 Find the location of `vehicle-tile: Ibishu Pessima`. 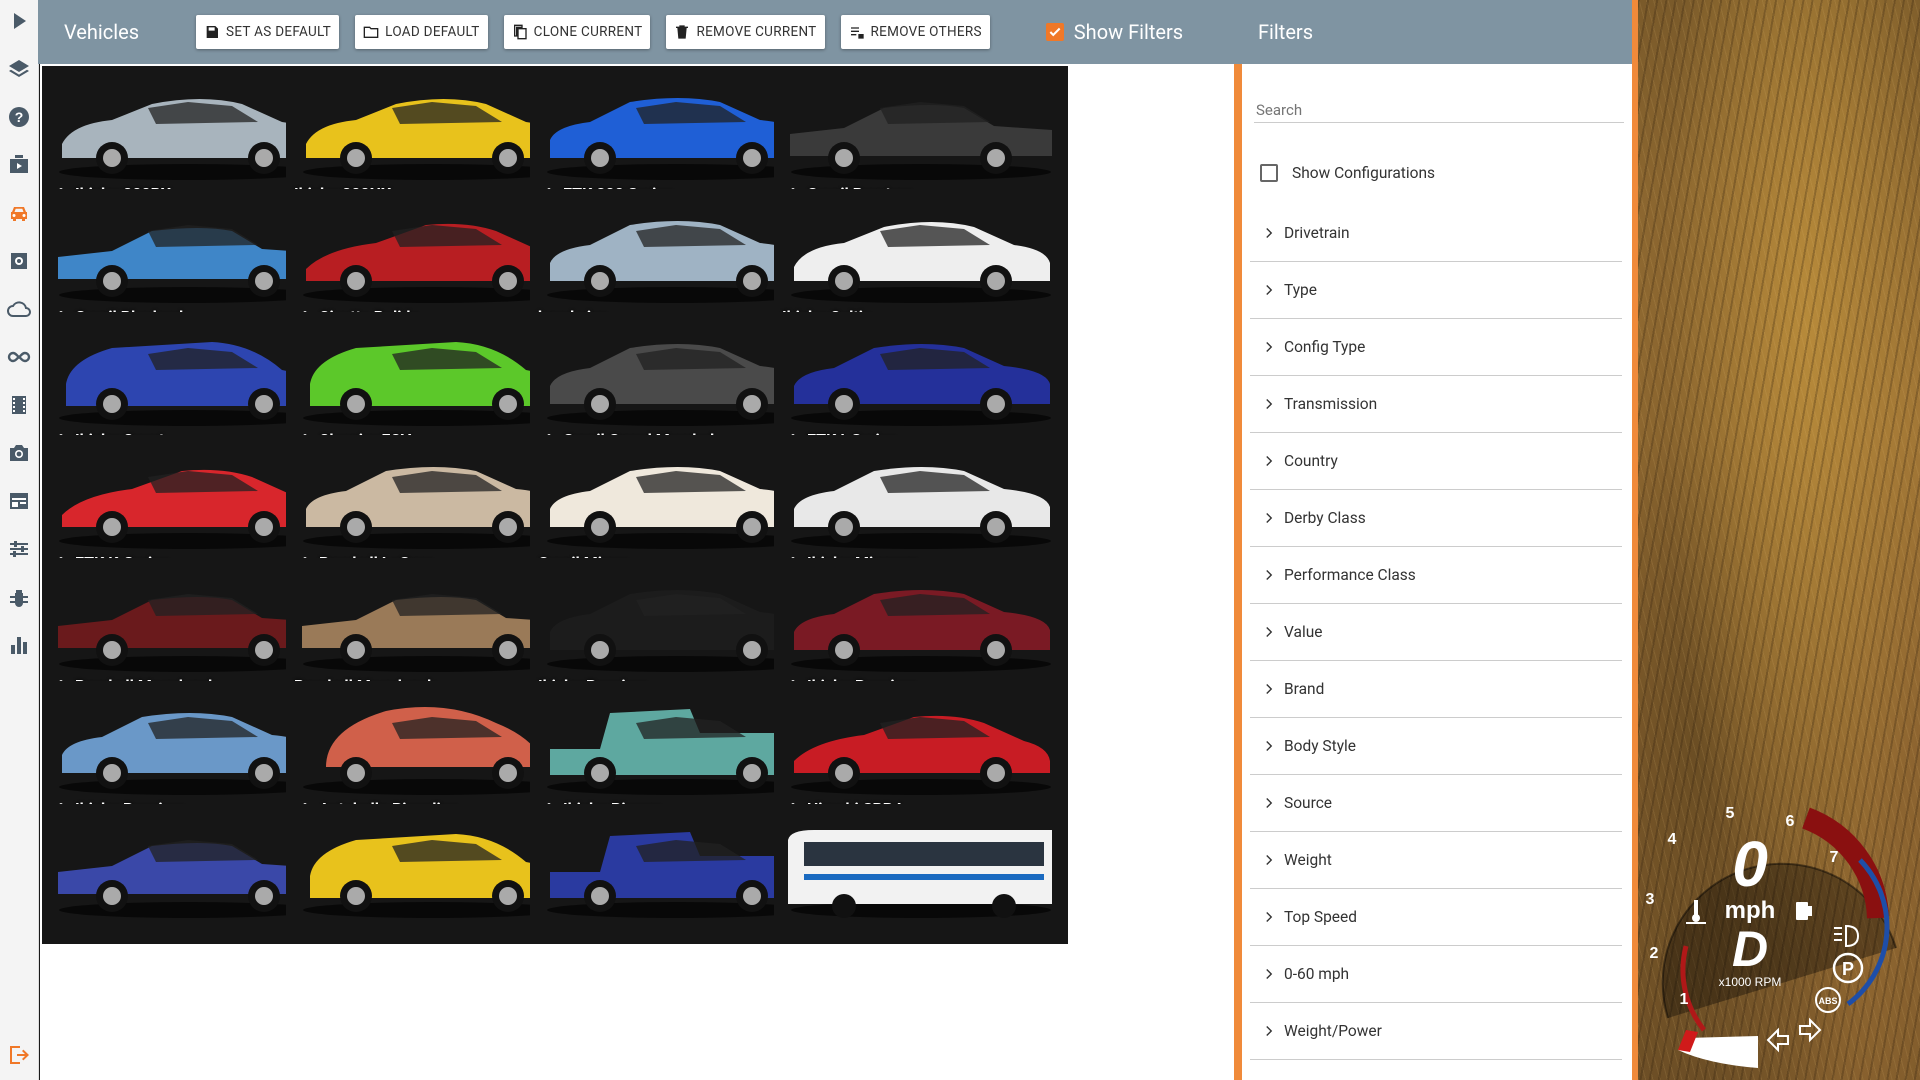

vehicle-tile: Ibishu Pessima is located at coordinates (921, 628).